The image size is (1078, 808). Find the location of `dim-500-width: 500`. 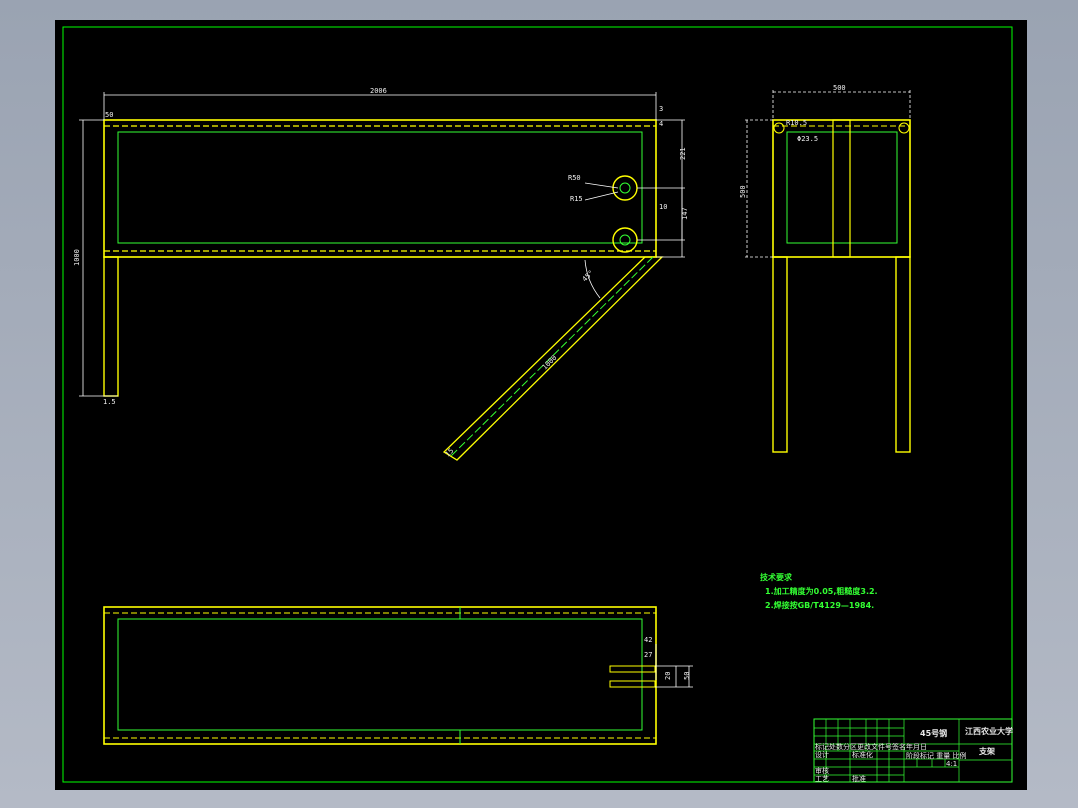

dim-500-width: 500 is located at coordinates (839, 88).